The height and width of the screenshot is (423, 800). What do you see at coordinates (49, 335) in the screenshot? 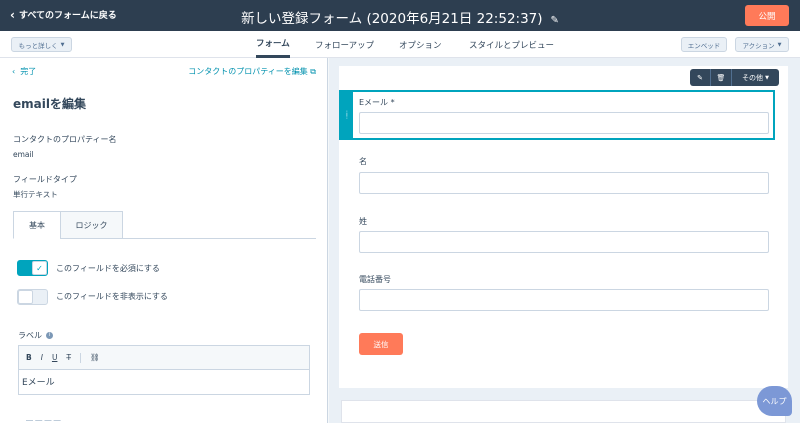
I see `info-icon: i` at bounding box center [49, 335].